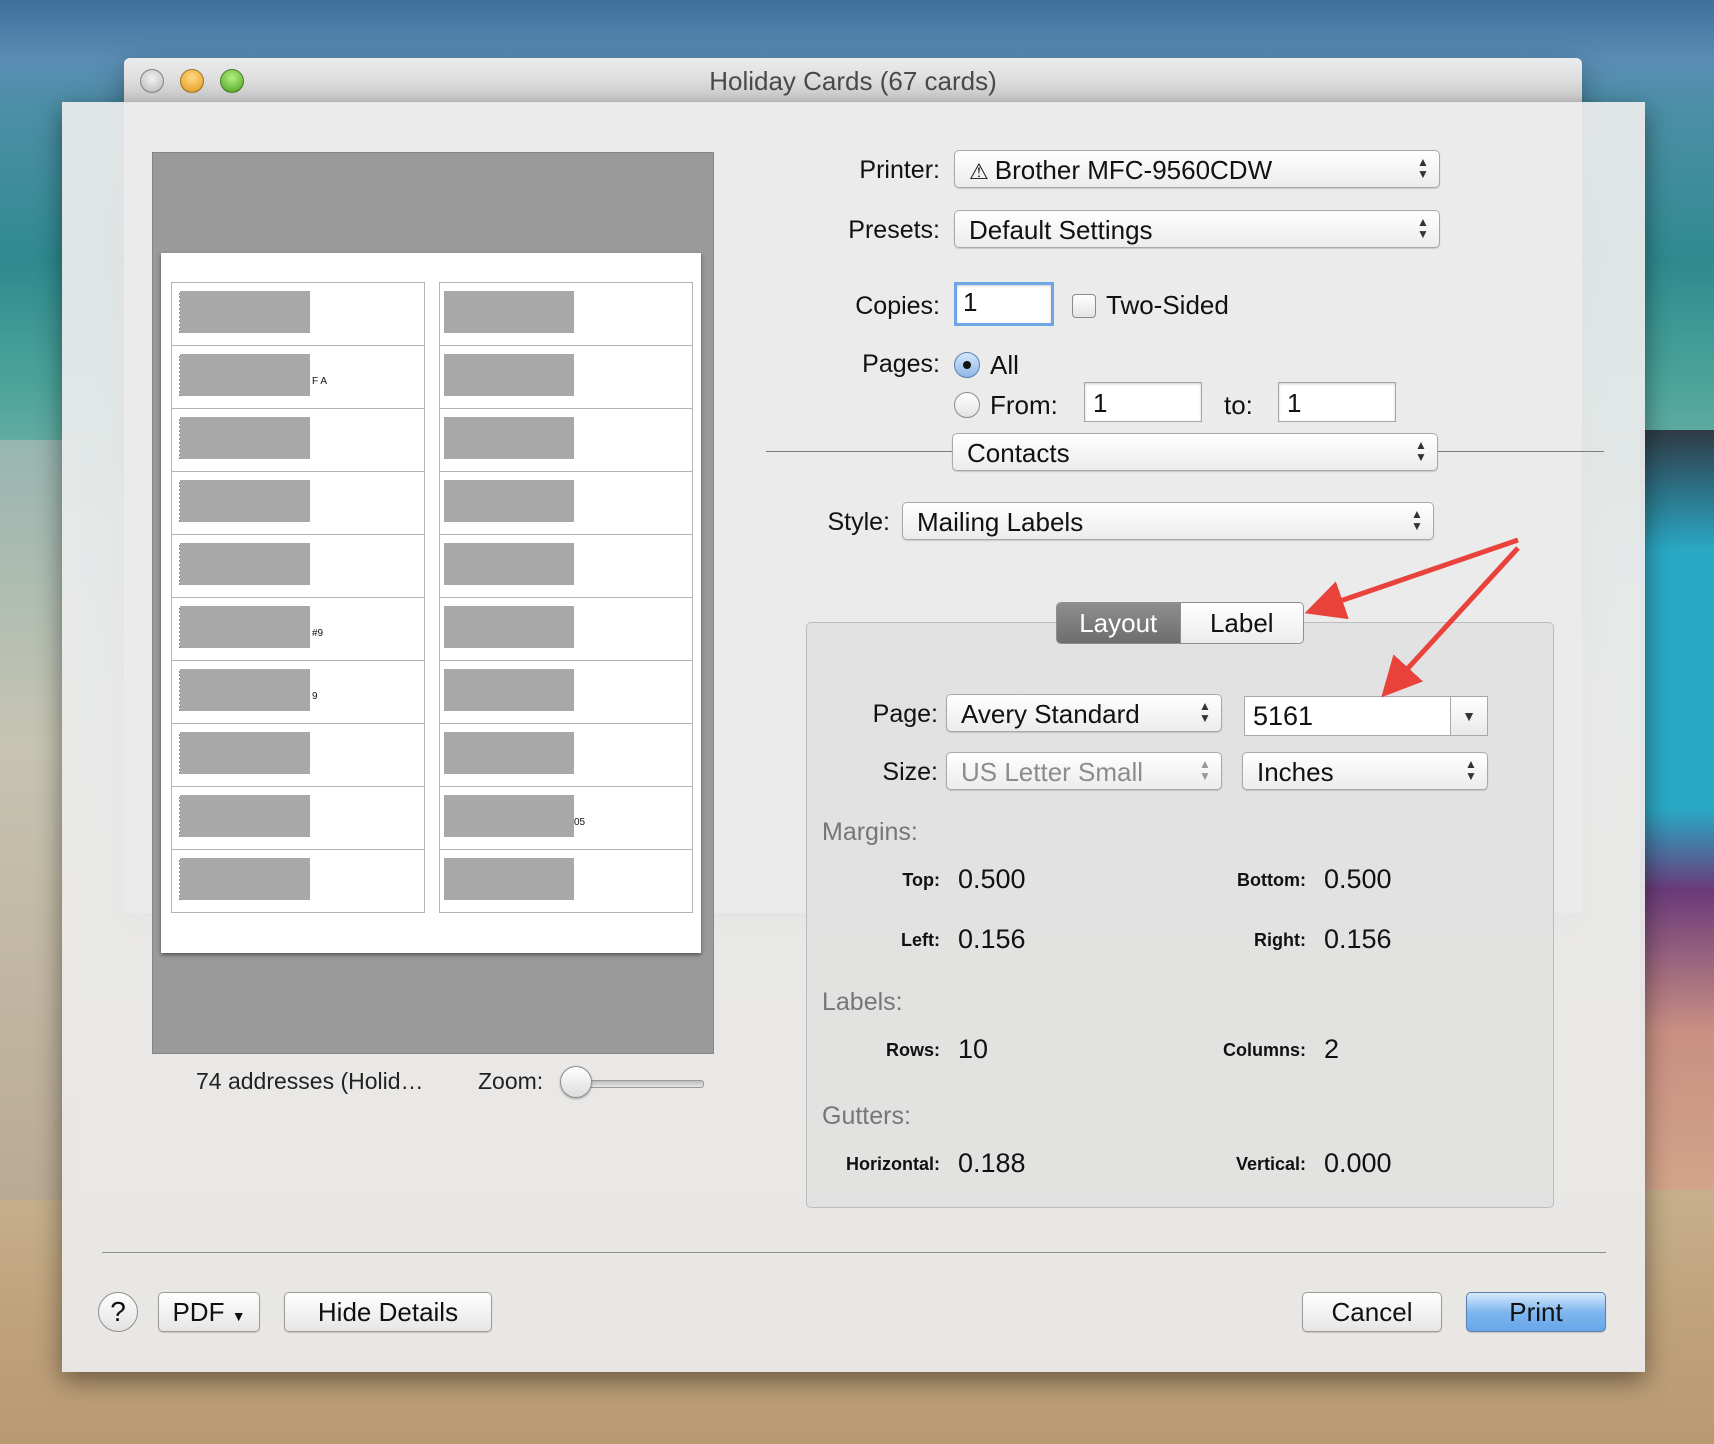 Image resolution: width=1714 pixels, height=1444 pixels. What do you see at coordinates (1450, 622) in the screenshot?
I see `annotation-arrow-to-code-combobox` at bounding box center [1450, 622].